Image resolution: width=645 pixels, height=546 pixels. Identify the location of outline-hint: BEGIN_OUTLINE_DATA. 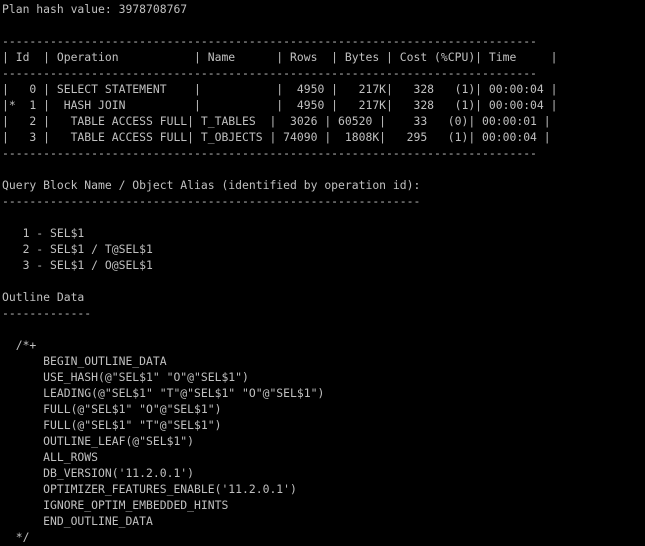
(84, 361).